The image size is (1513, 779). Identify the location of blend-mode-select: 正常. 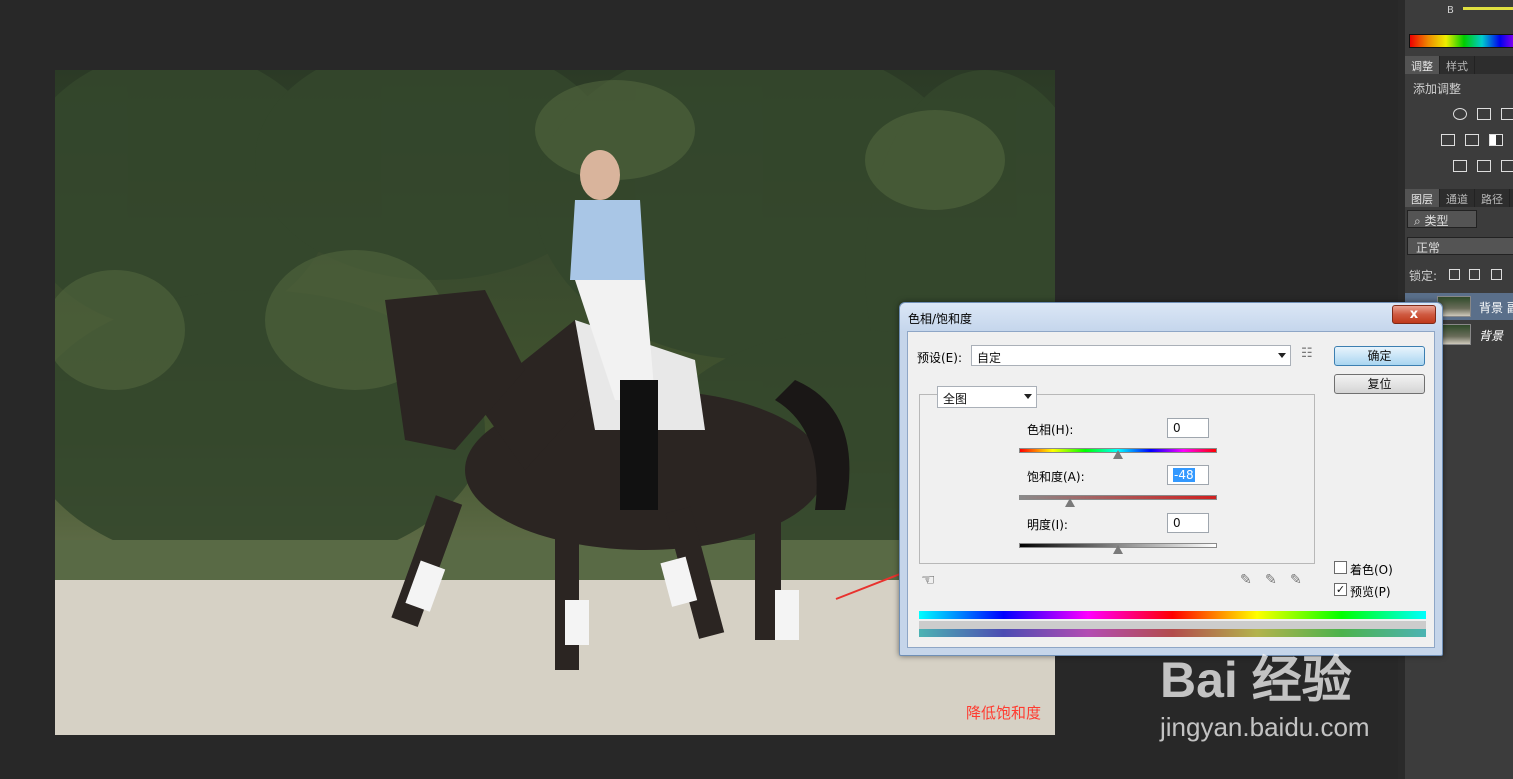
(1460, 246).